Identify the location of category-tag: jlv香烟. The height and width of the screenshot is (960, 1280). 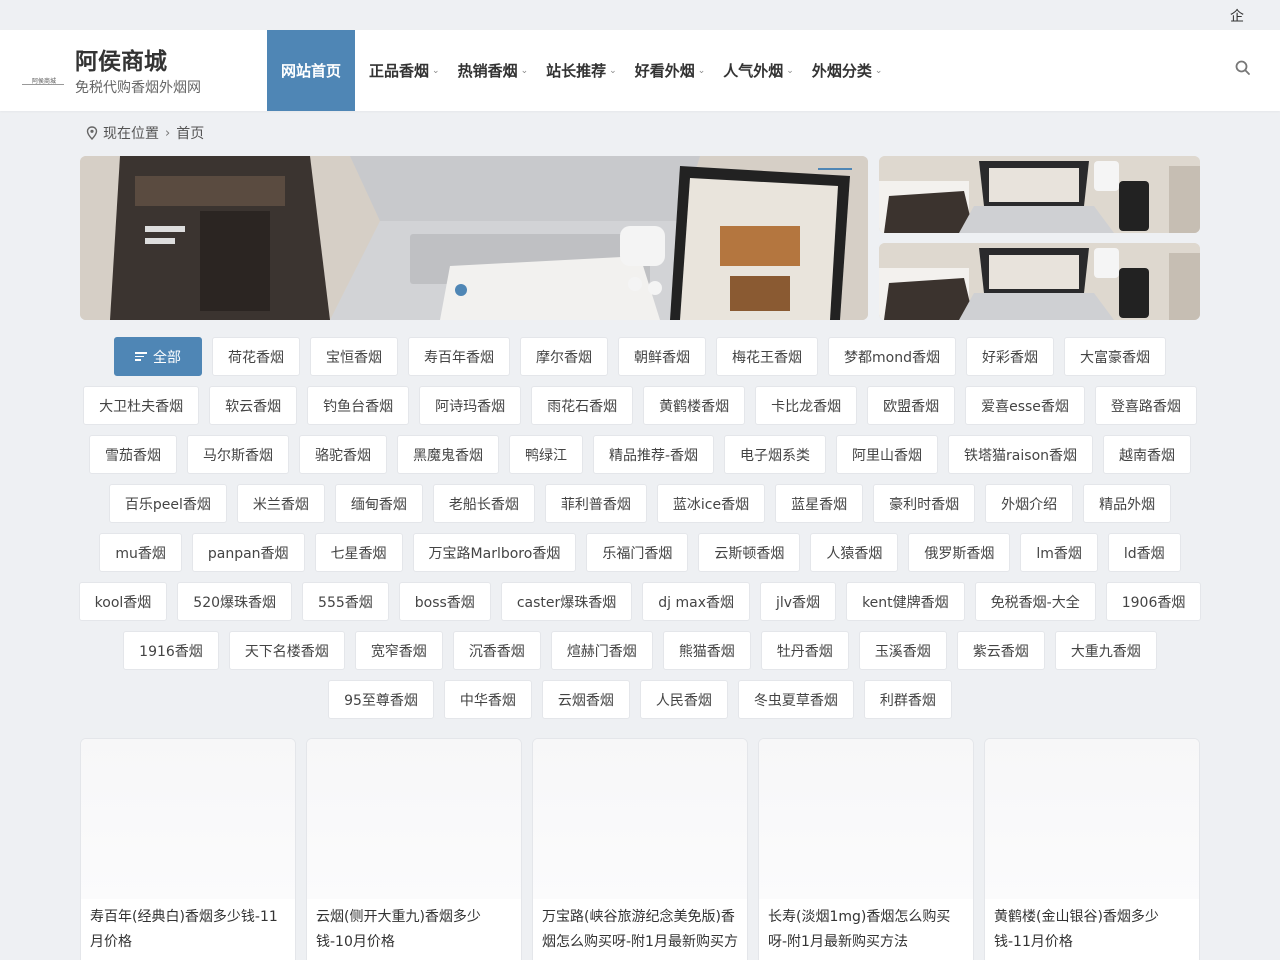
(798, 601).